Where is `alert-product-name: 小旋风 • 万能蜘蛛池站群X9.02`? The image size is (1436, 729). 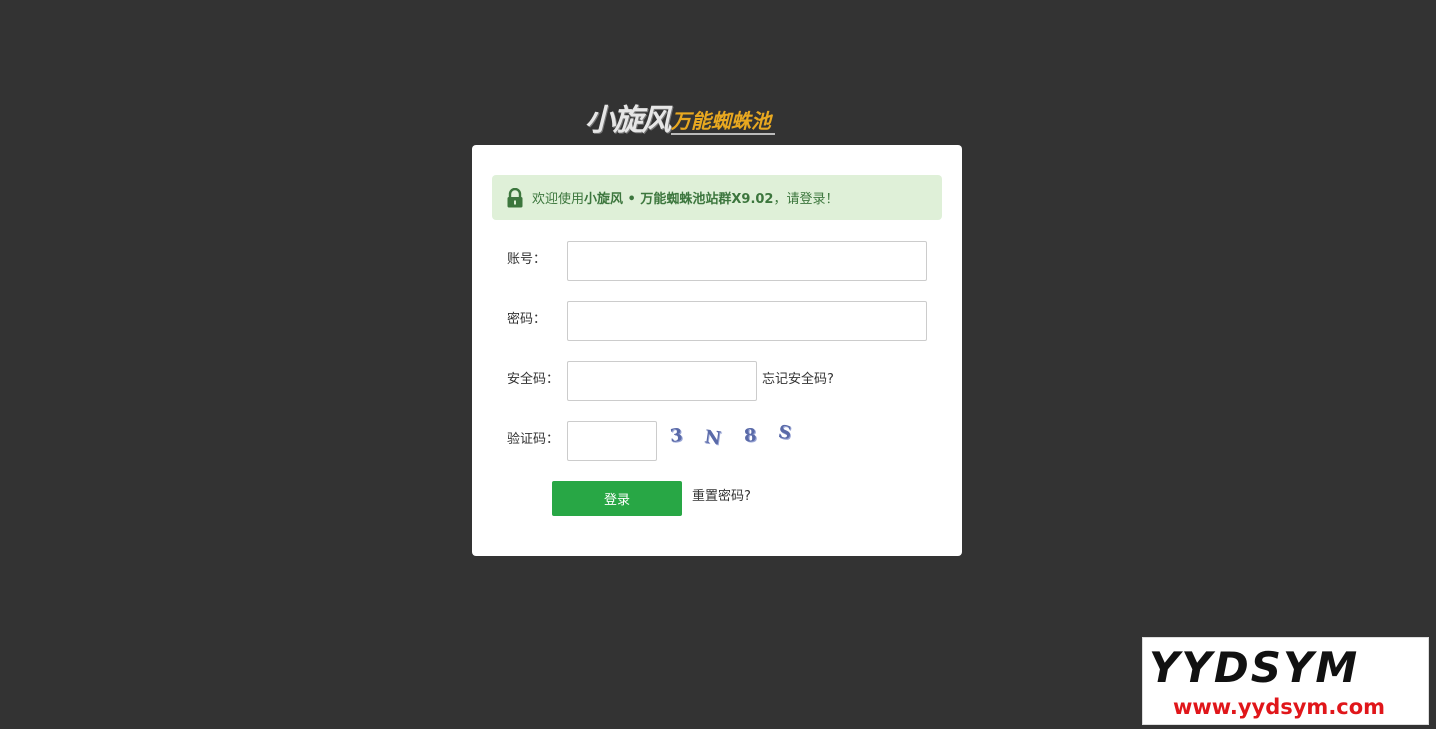
alert-product-name: 小旋风 • 万能蜘蛛池站群X9.02 is located at coordinates (679, 199).